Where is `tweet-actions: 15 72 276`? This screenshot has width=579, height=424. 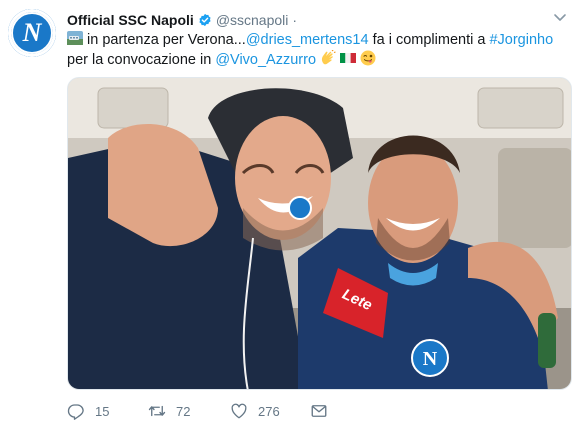
tweet-actions: 15 72 276 is located at coordinates (197, 411).